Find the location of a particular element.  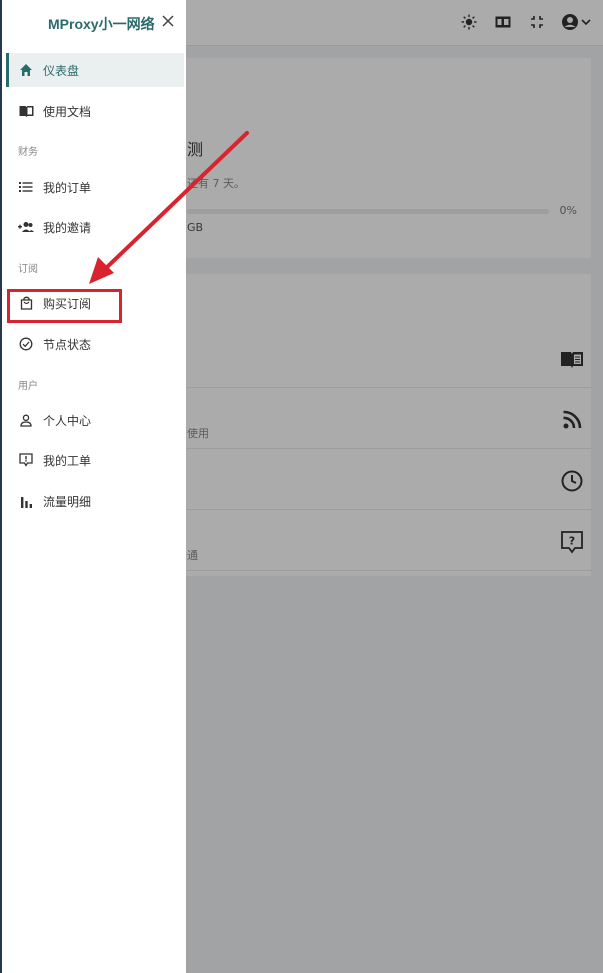

sidebar-item-node-status: 节点状态 is located at coordinates (95, 344).